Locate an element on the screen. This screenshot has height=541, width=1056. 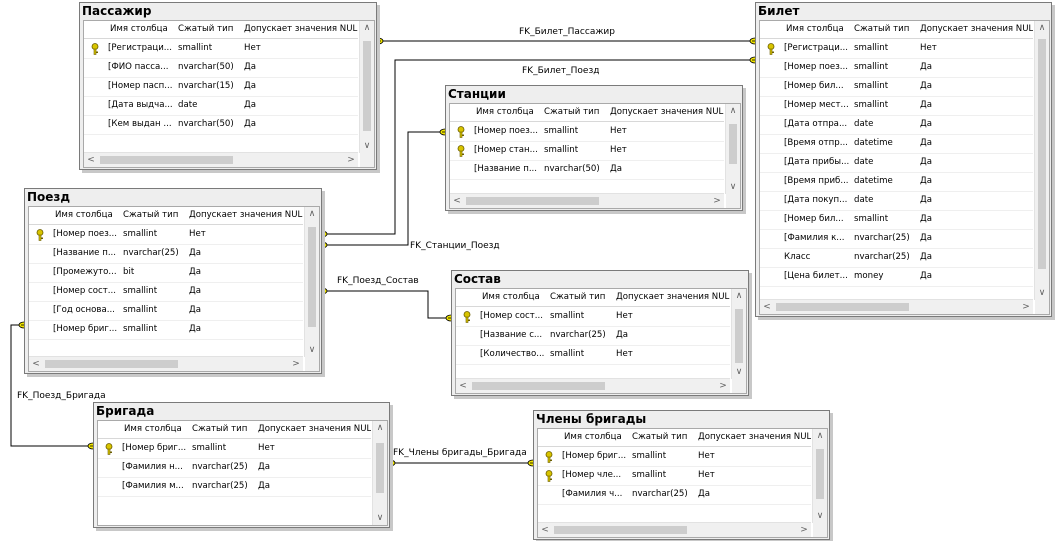
column-row: [Номер сост... smallint Да is located at coordinates (166, 292).